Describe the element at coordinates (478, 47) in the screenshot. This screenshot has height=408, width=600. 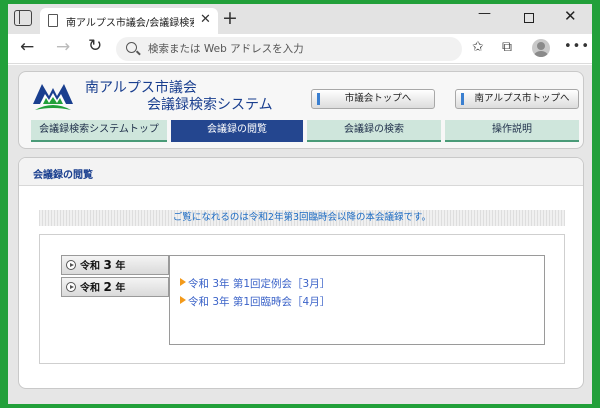
I see `favorites-icon: ✩` at that location.